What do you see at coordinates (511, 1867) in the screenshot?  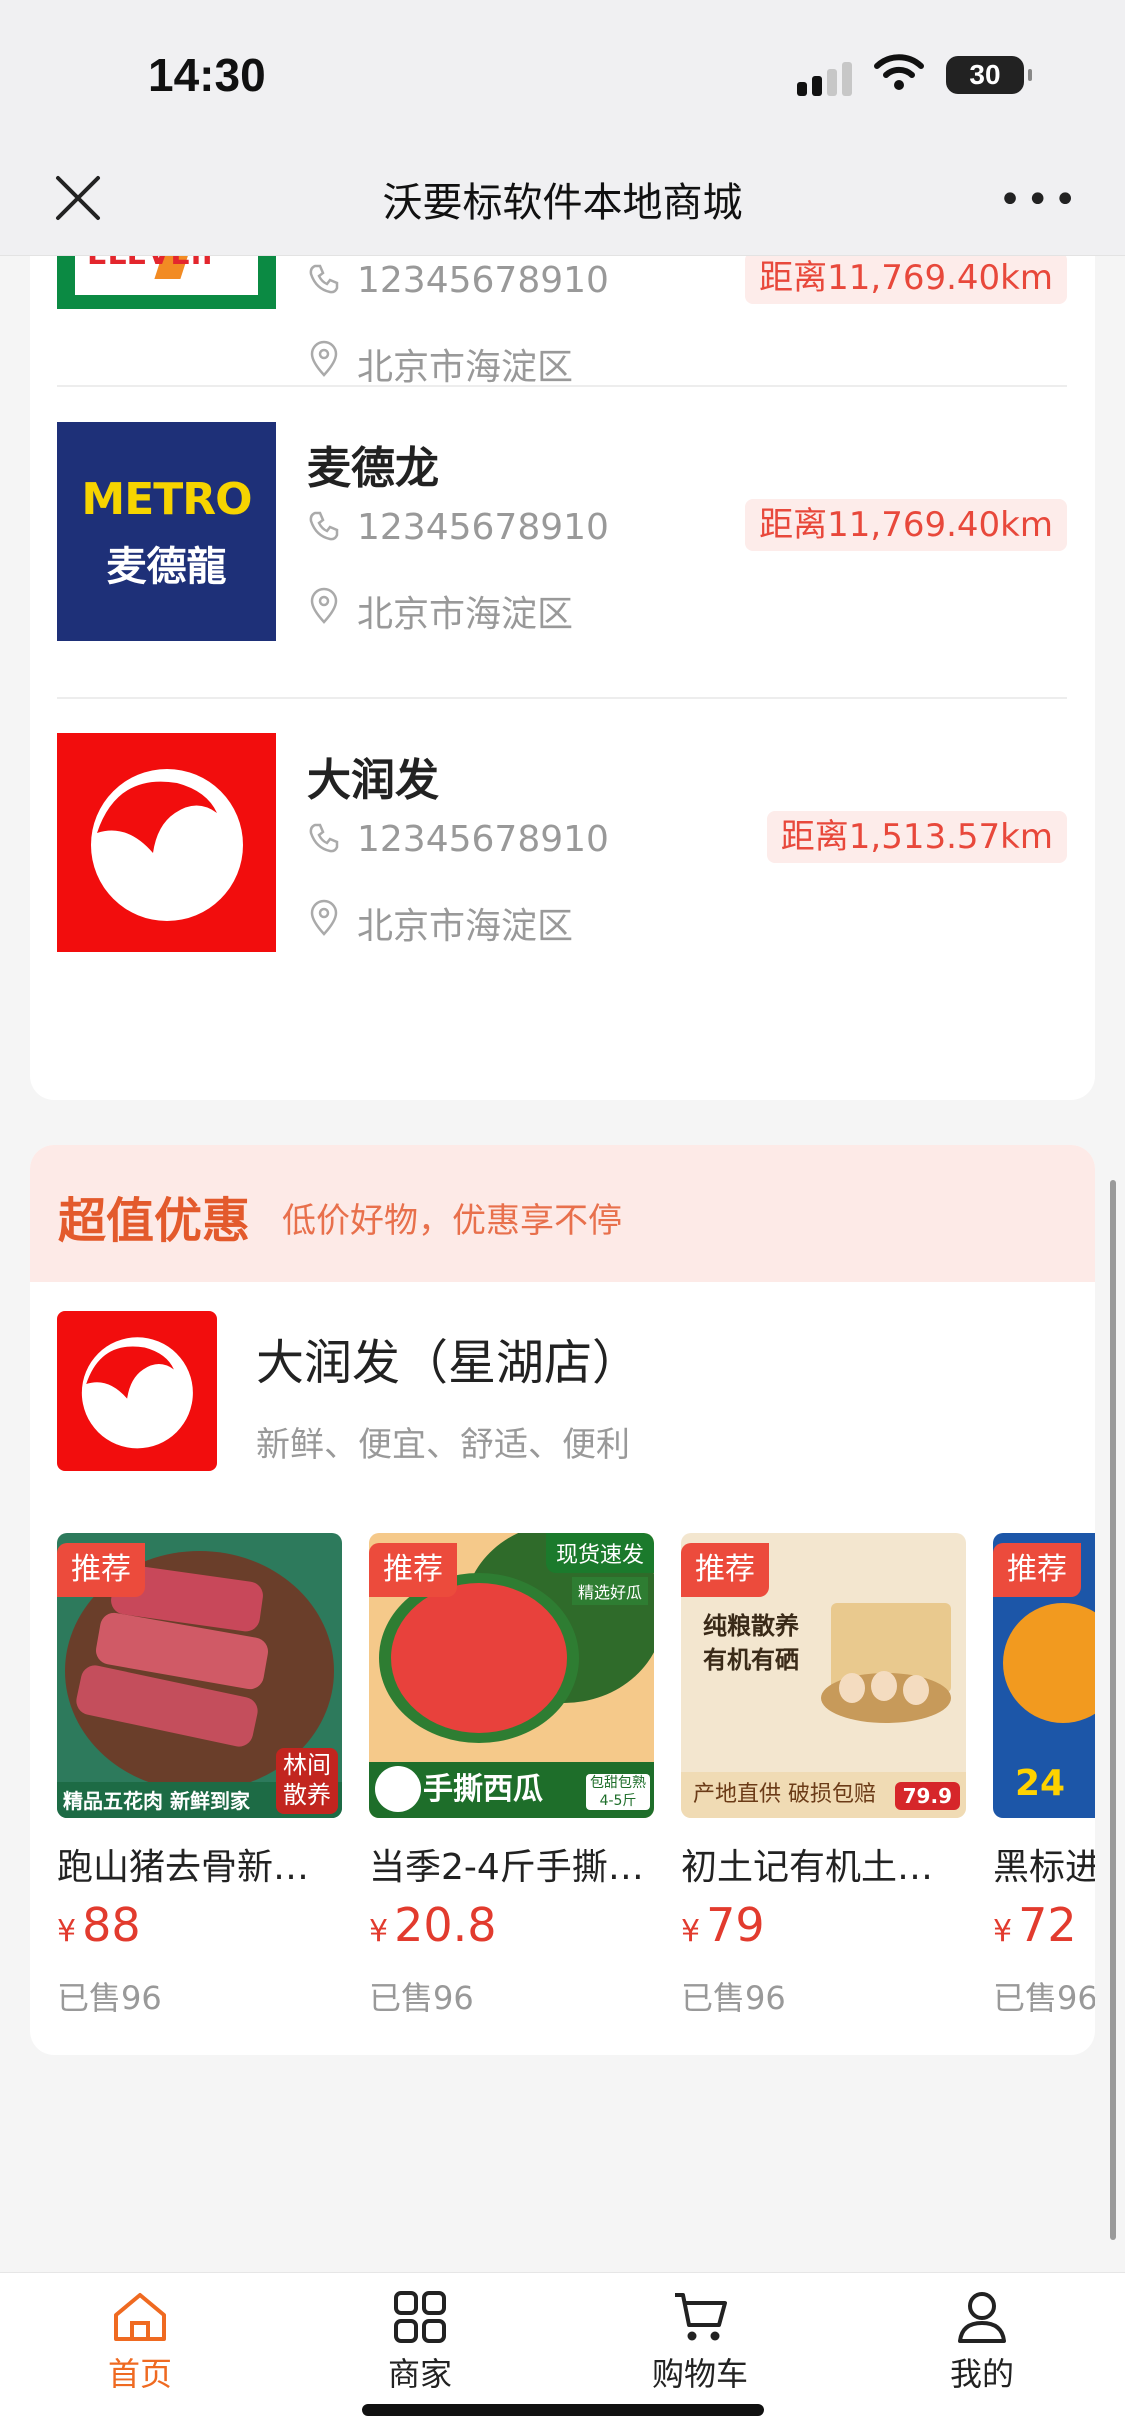 I see `product-title: 当季2-4斤手撕西瓜` at bounding box center [511, 1867].